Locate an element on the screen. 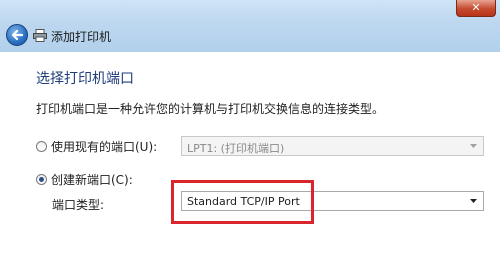  printer-icon is located at coordinates (40, 35).